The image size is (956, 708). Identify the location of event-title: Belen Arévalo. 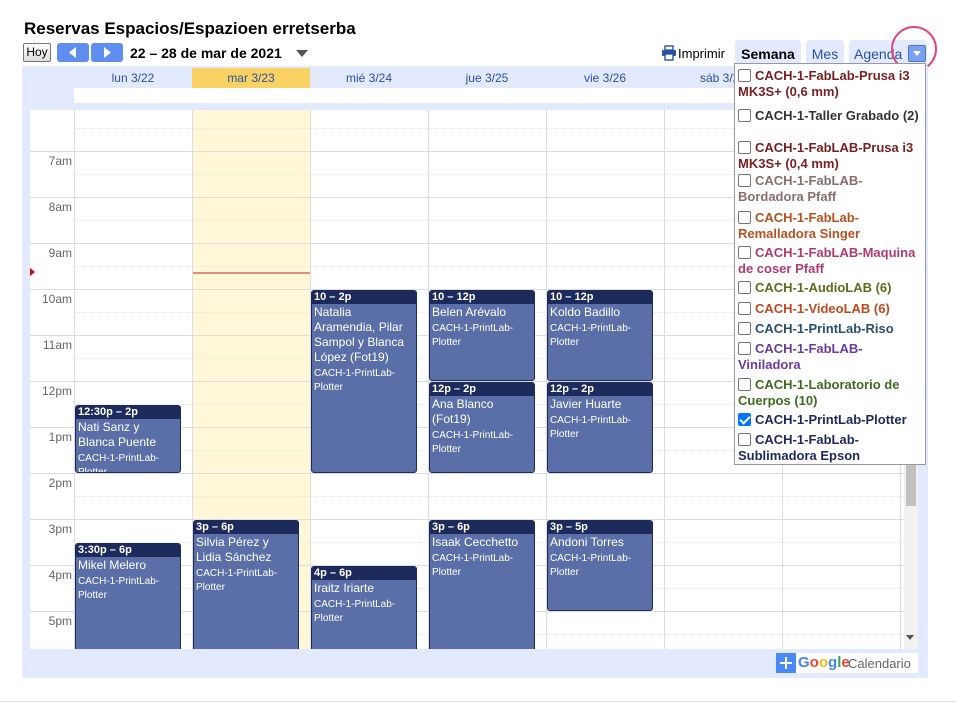
(469, 312).